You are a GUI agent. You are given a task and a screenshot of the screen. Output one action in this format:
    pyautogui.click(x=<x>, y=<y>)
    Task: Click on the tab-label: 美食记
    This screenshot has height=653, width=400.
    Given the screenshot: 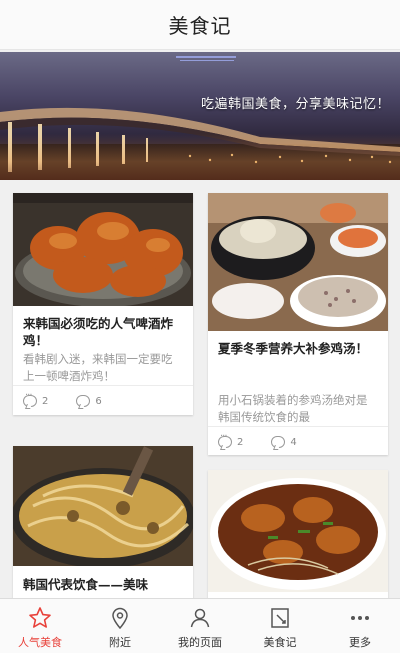 What is the action you would take?
    pyautogui.click(x=280, y=642)
    